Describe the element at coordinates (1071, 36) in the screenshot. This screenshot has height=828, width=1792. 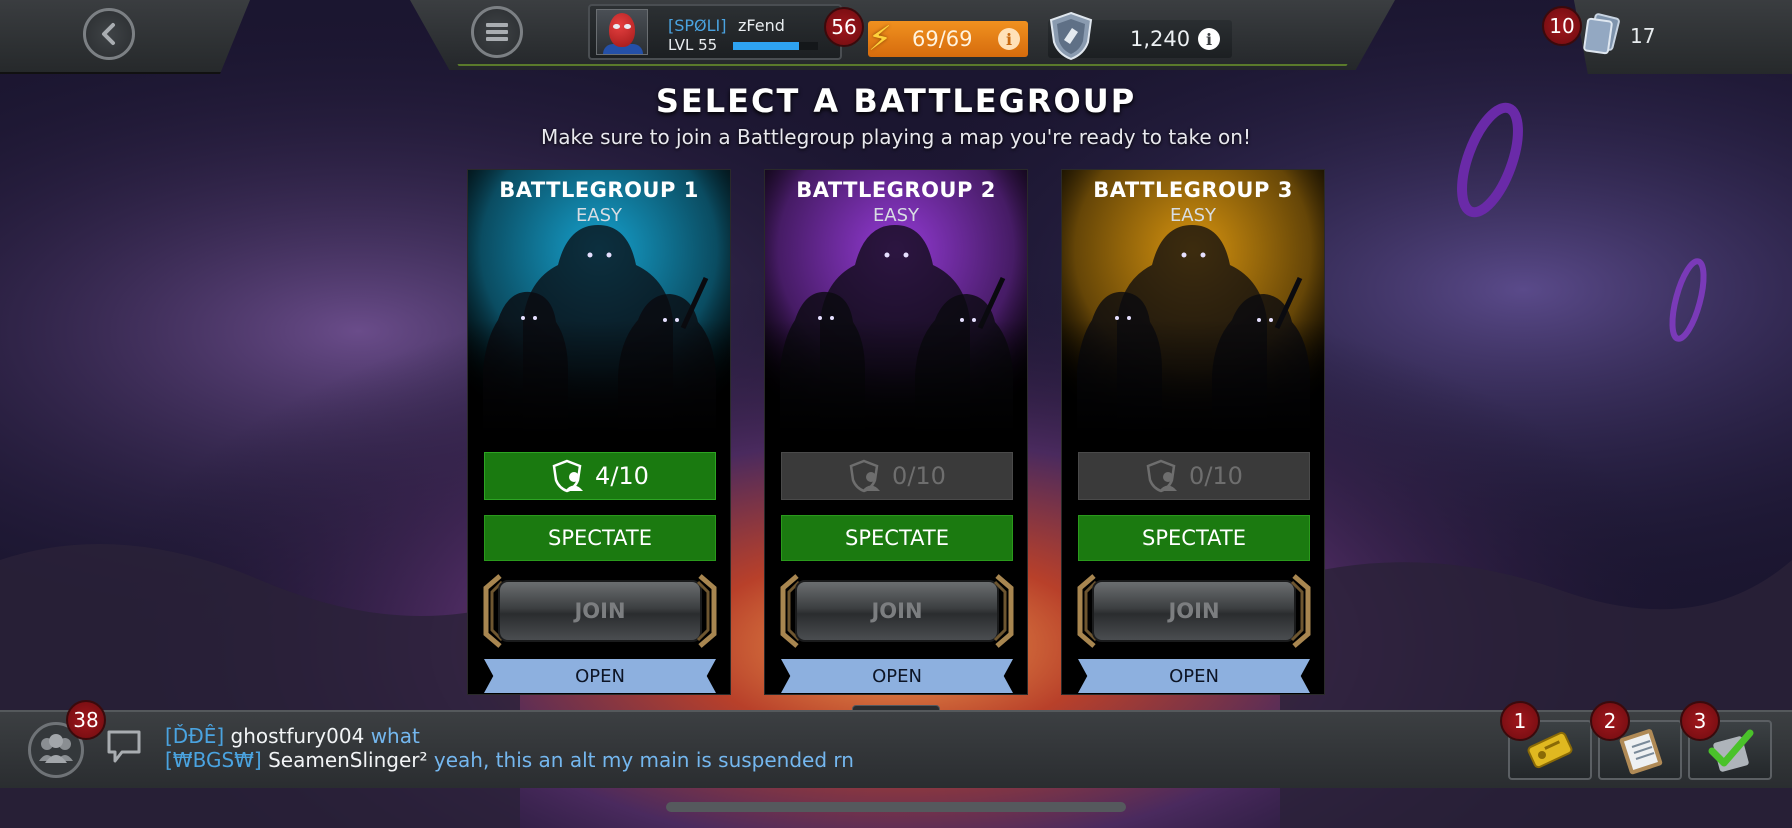
I see `shield-icon` at that location.